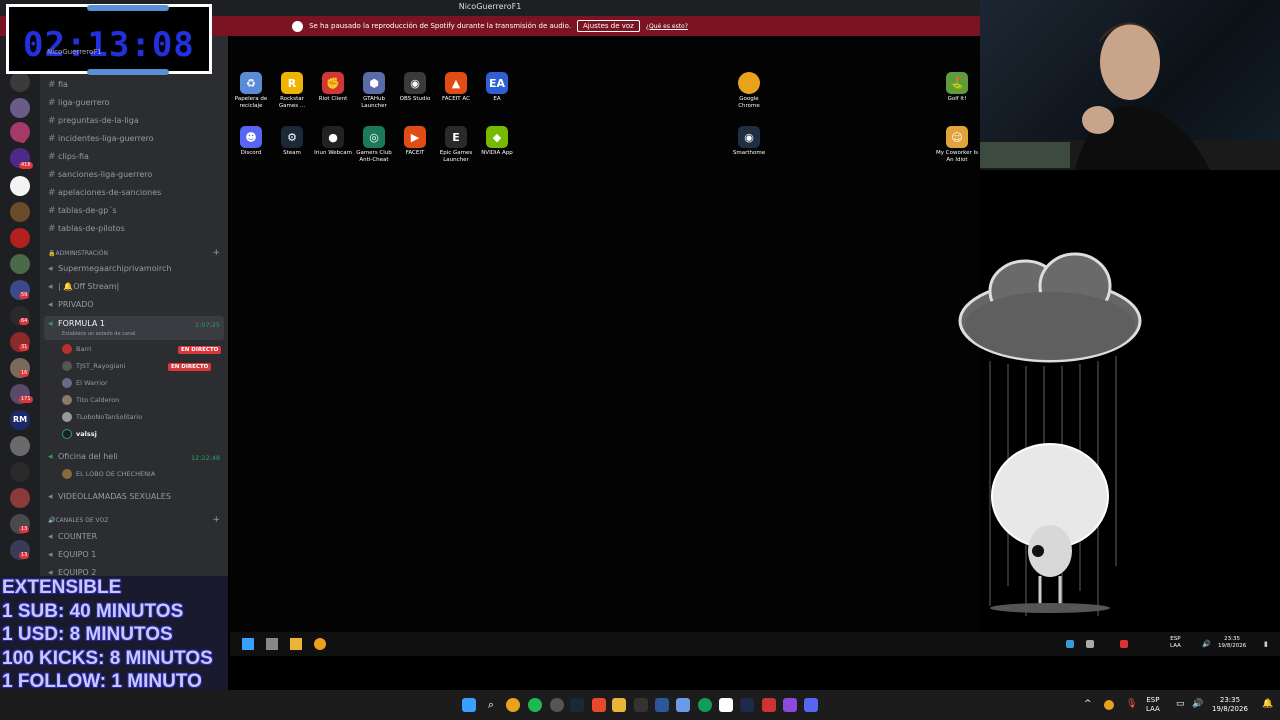 This screenshot has height=720, width=1280. What do you see at coordinates (599, 705) in the screenshot?
I see `brave-taskbar-icon` at bounding box center [599, 705].